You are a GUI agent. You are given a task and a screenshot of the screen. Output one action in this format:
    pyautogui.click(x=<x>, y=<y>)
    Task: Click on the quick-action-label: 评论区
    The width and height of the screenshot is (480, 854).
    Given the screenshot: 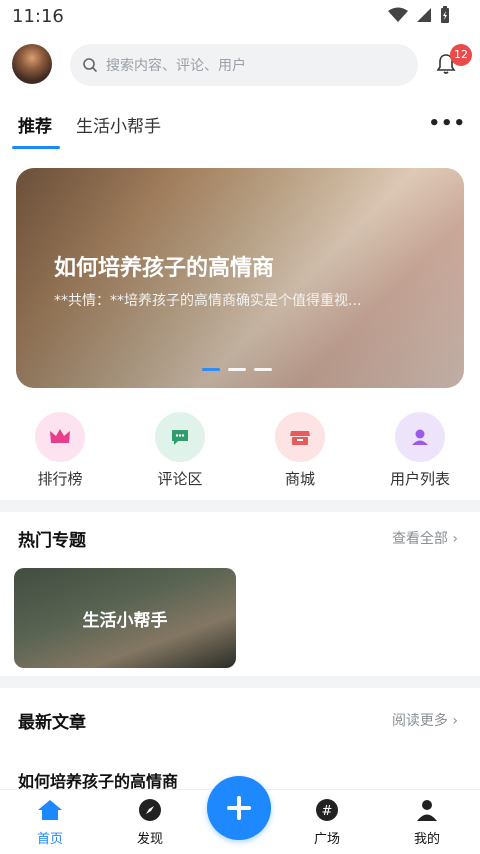 What is the action you would take?
    pyautogui.click(x=180, y=479)
    